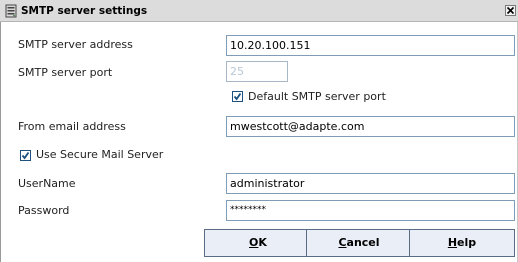 The image size is (518, 262). I want to click on dialog-title: SMTP server settings, so click(84, 11).